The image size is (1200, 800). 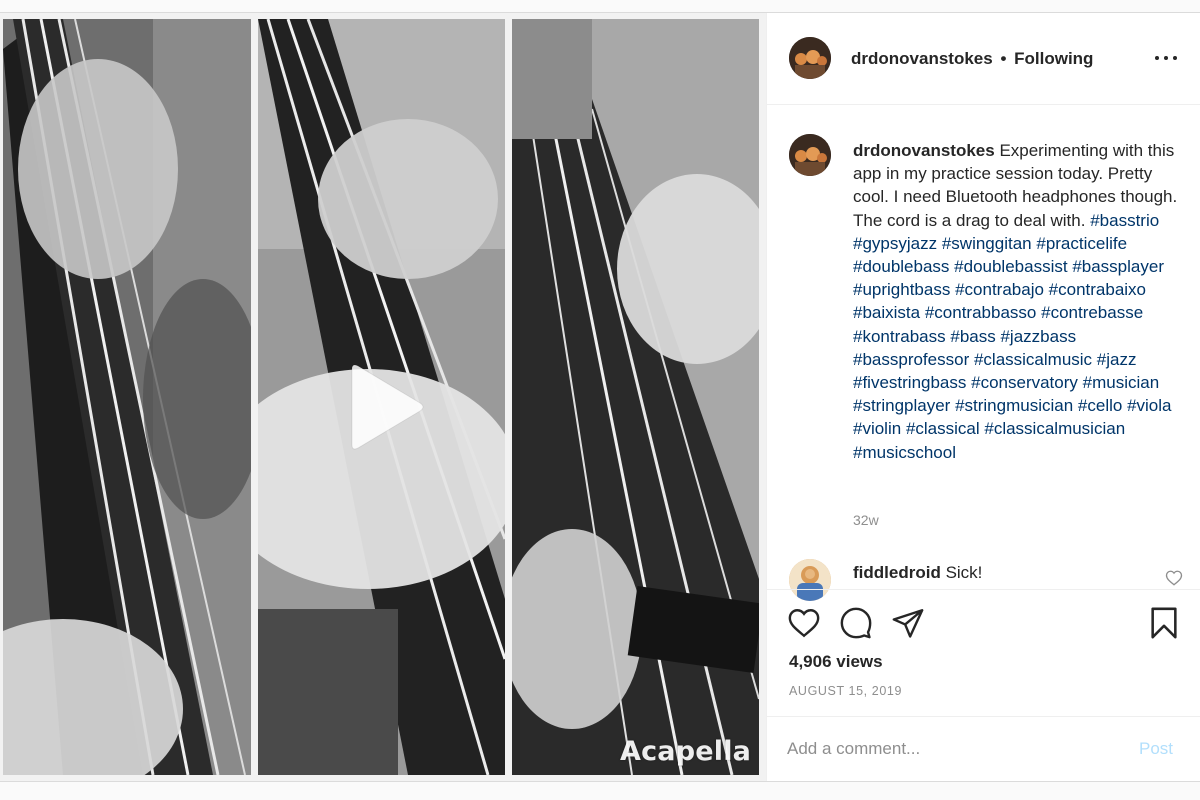 I want to click on hashtag-link: #gypsyjazz, so click(x=895, y=243).